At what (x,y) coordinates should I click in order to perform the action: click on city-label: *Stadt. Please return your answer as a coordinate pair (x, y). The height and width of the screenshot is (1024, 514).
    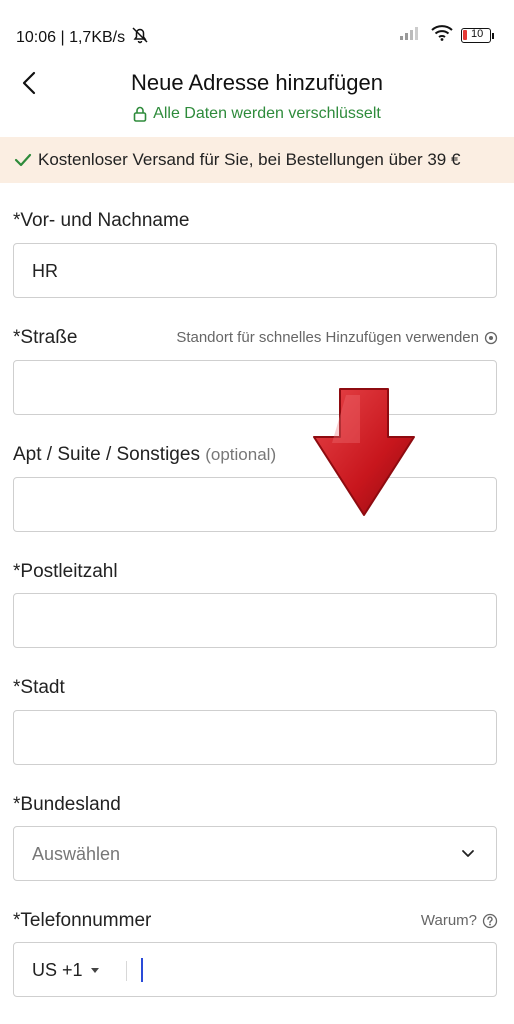
    Looking at the image, I should click on (39, 687).